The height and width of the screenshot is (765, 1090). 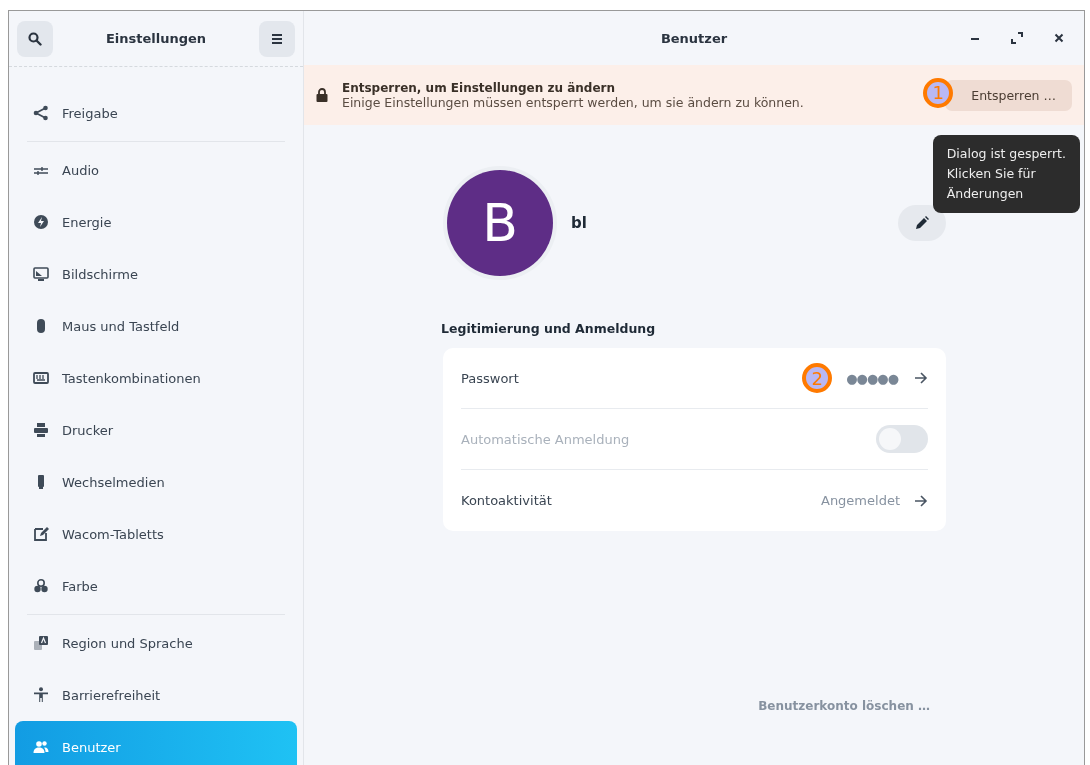 What do you see at coordinates (938, 92) in the screenshot?
I see `step-marker: 1` at bounding box center [938, 92].